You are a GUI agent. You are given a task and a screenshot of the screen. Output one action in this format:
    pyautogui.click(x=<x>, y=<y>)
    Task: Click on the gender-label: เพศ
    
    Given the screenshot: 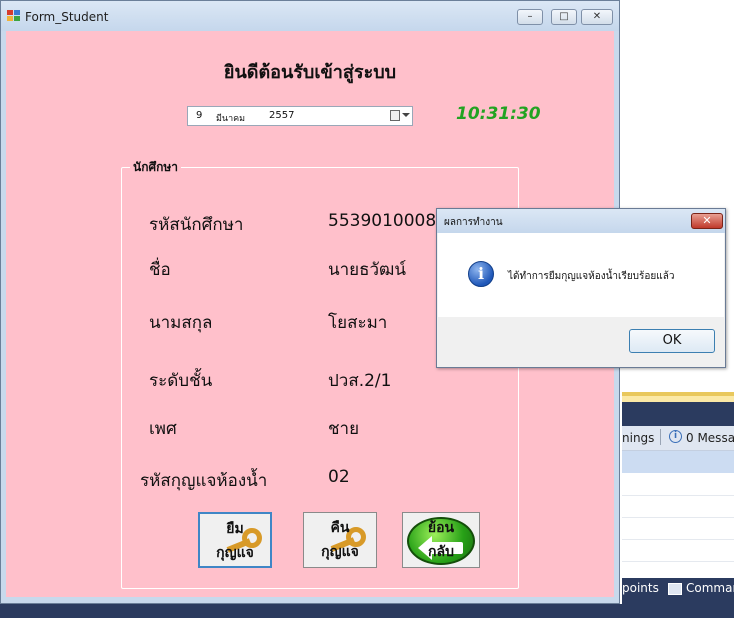 What is the action you would take?
    pyautogui.click(x=163, y=429)
    